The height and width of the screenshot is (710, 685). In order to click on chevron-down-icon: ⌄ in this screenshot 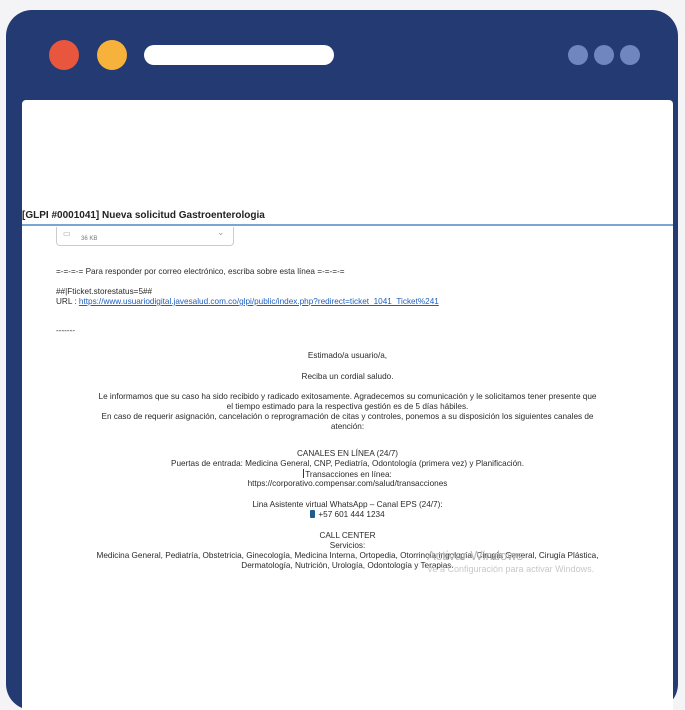, I will do `click(221, 232)`.